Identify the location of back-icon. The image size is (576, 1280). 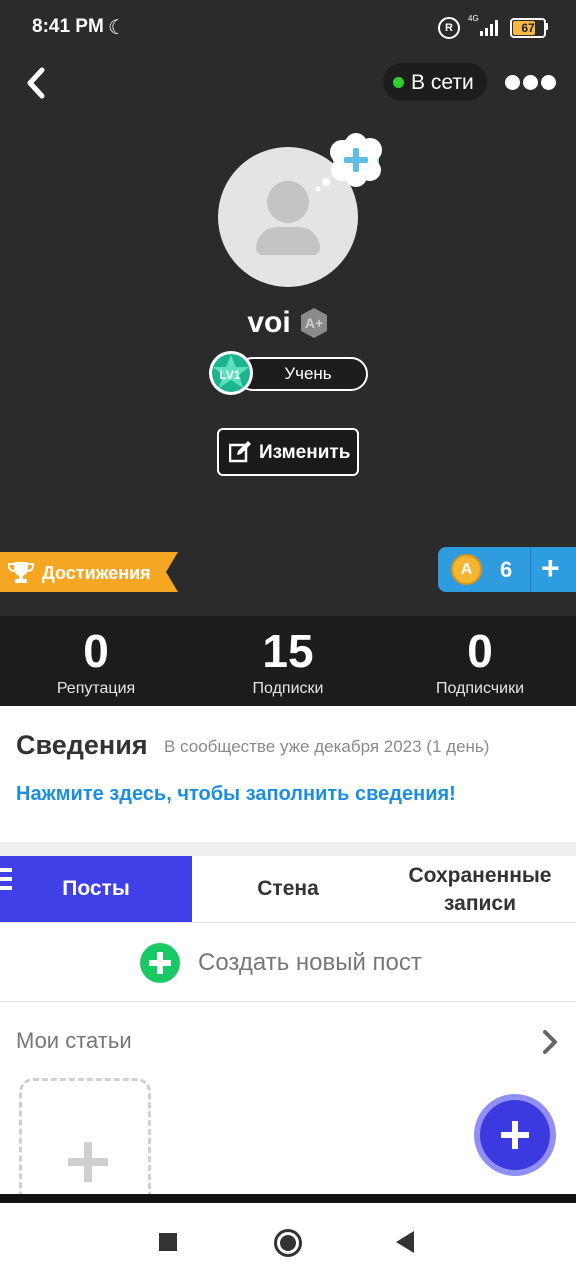
(37, 83).